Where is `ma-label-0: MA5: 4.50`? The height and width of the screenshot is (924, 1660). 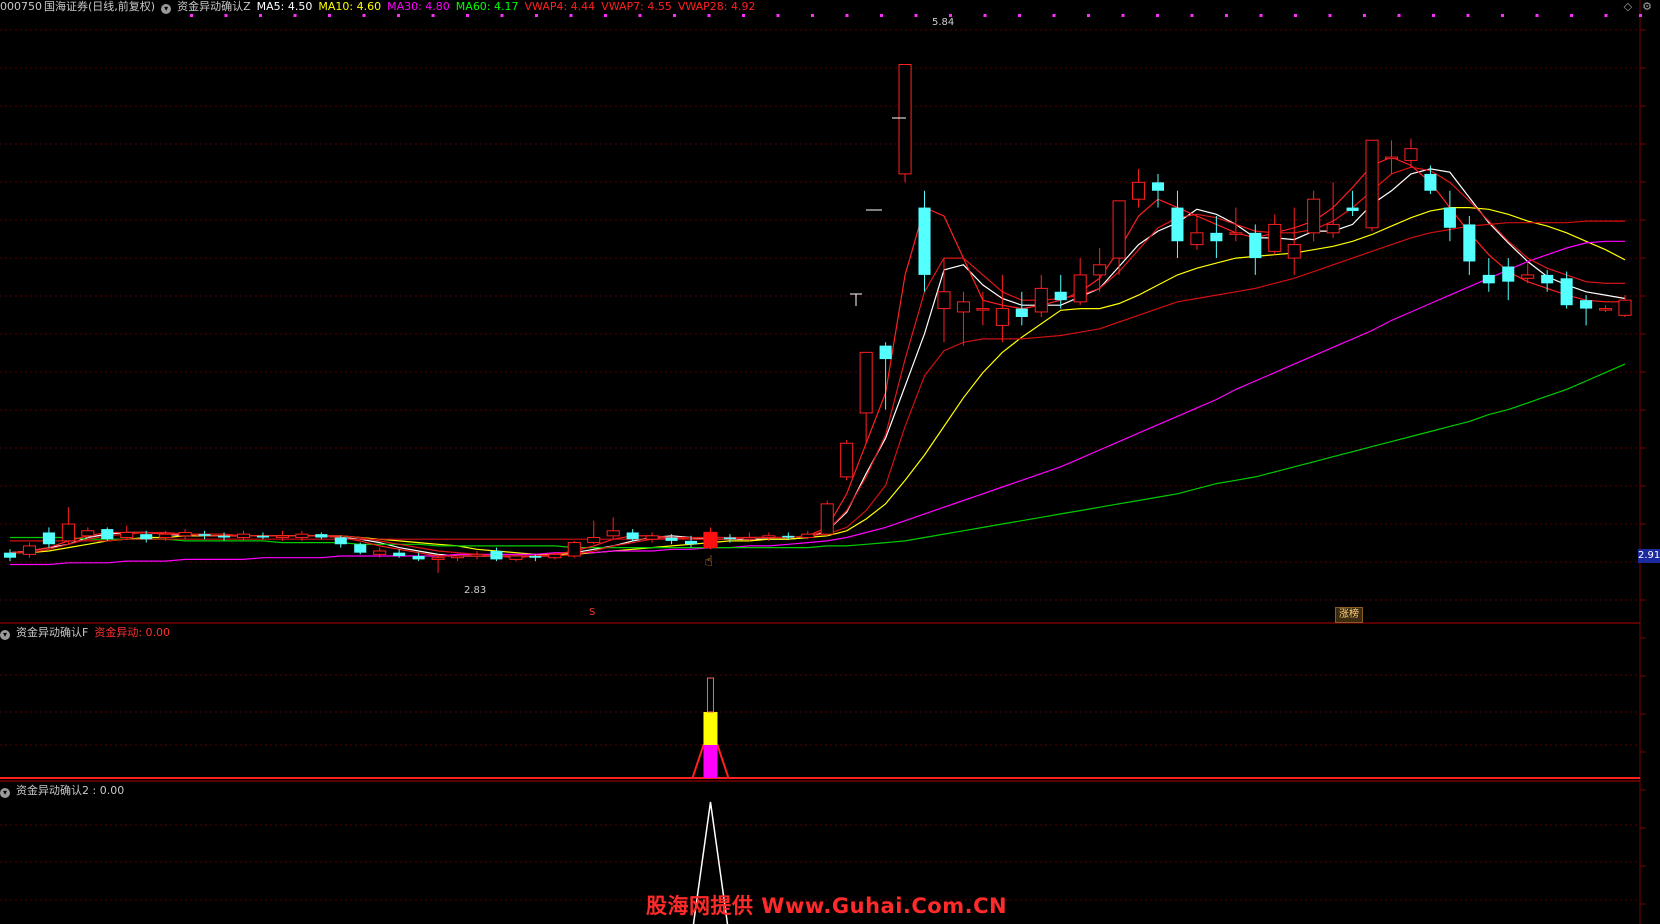 ma-label-0: MA5: 4.50 is located at coordinates (284, 6).